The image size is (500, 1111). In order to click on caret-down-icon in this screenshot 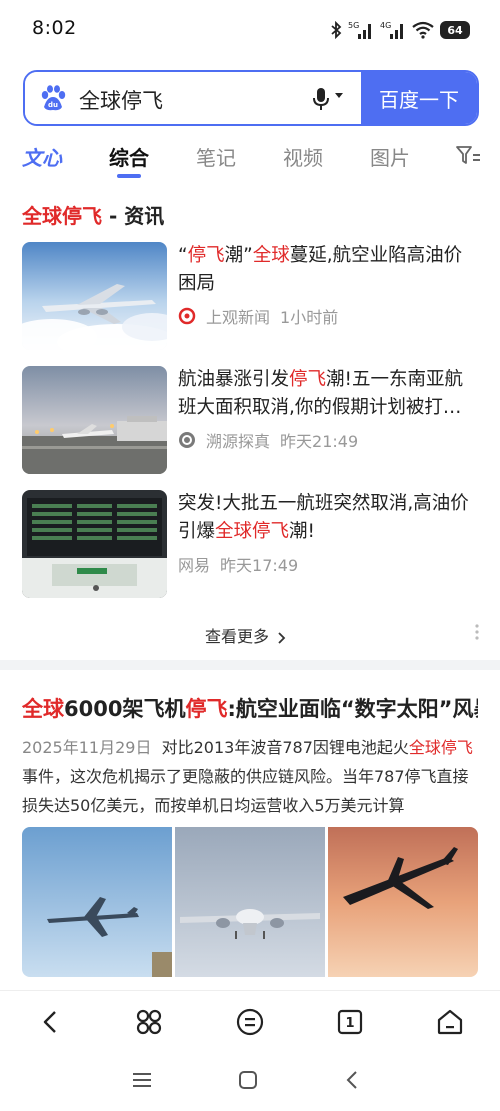, I will do `click(339, 96)`.